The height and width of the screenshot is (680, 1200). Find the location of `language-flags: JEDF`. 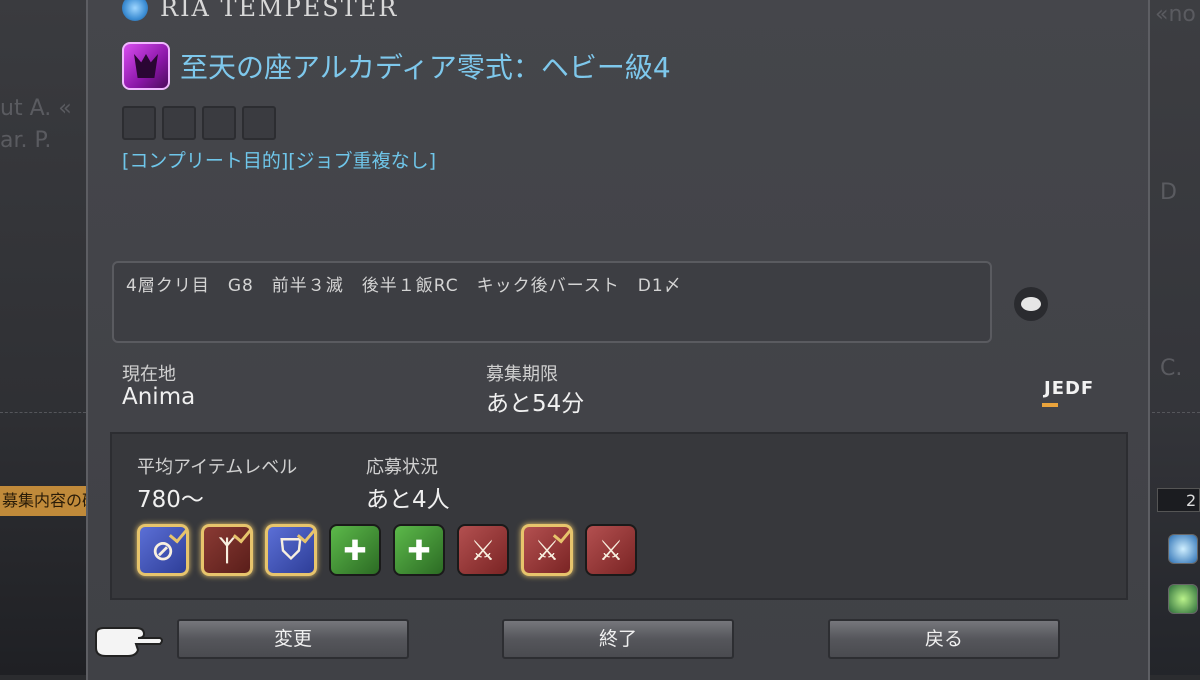

language-flags: JEDF is located at coordinates (1069, 388).